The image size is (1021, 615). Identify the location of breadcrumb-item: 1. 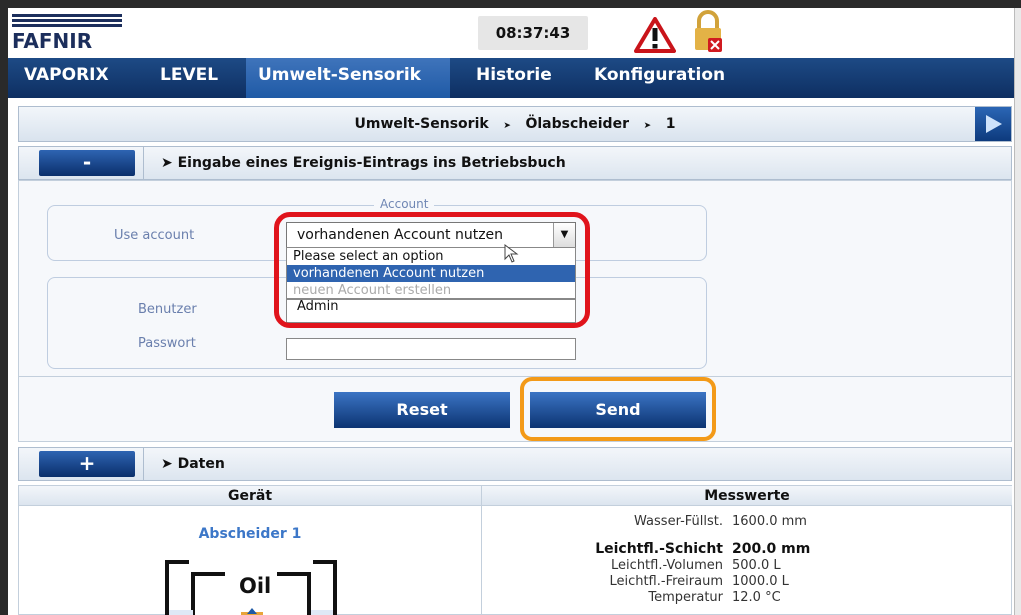
(671, 124).